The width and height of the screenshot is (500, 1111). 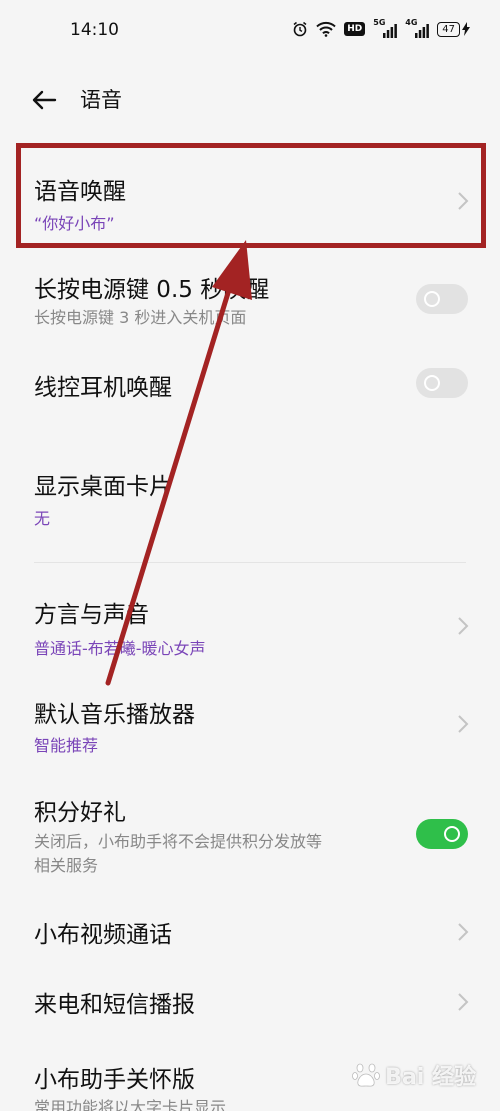 I want to click on setting-points-rewards: 积分好礼 关闭后，小布助手将不会提供积分发放等 相关服务, so click(x=250, y=835).